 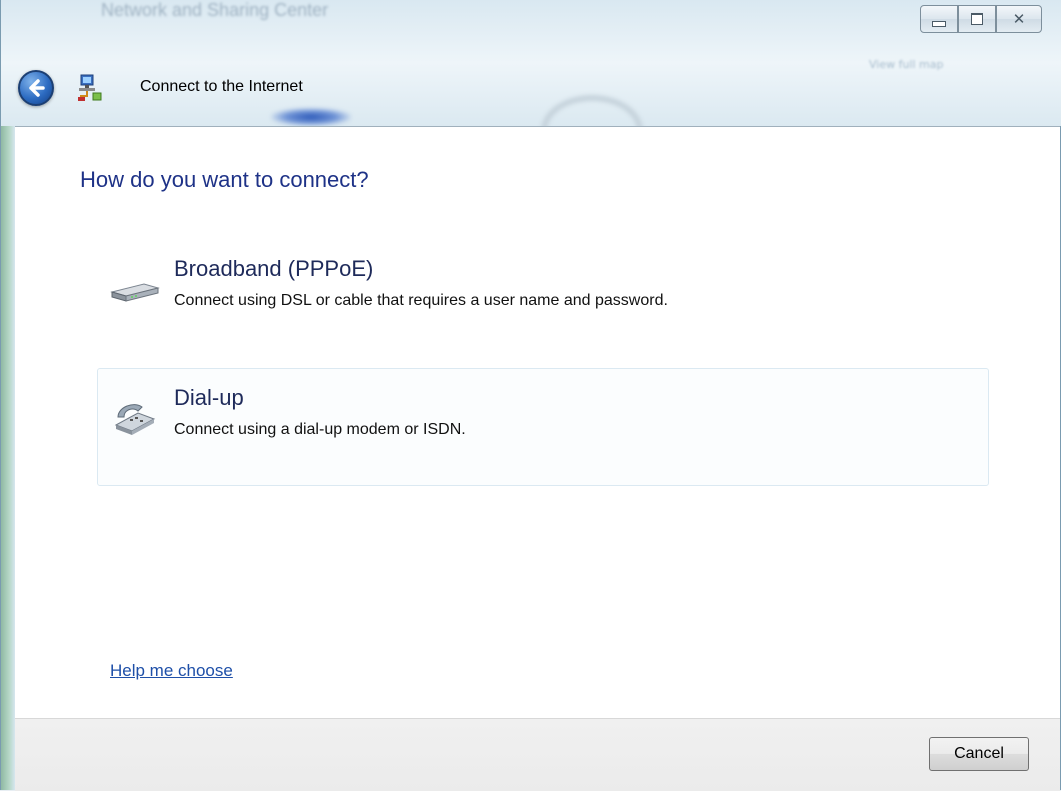 I want to click on broadband-modem-icon, so click(x=135, y=292).